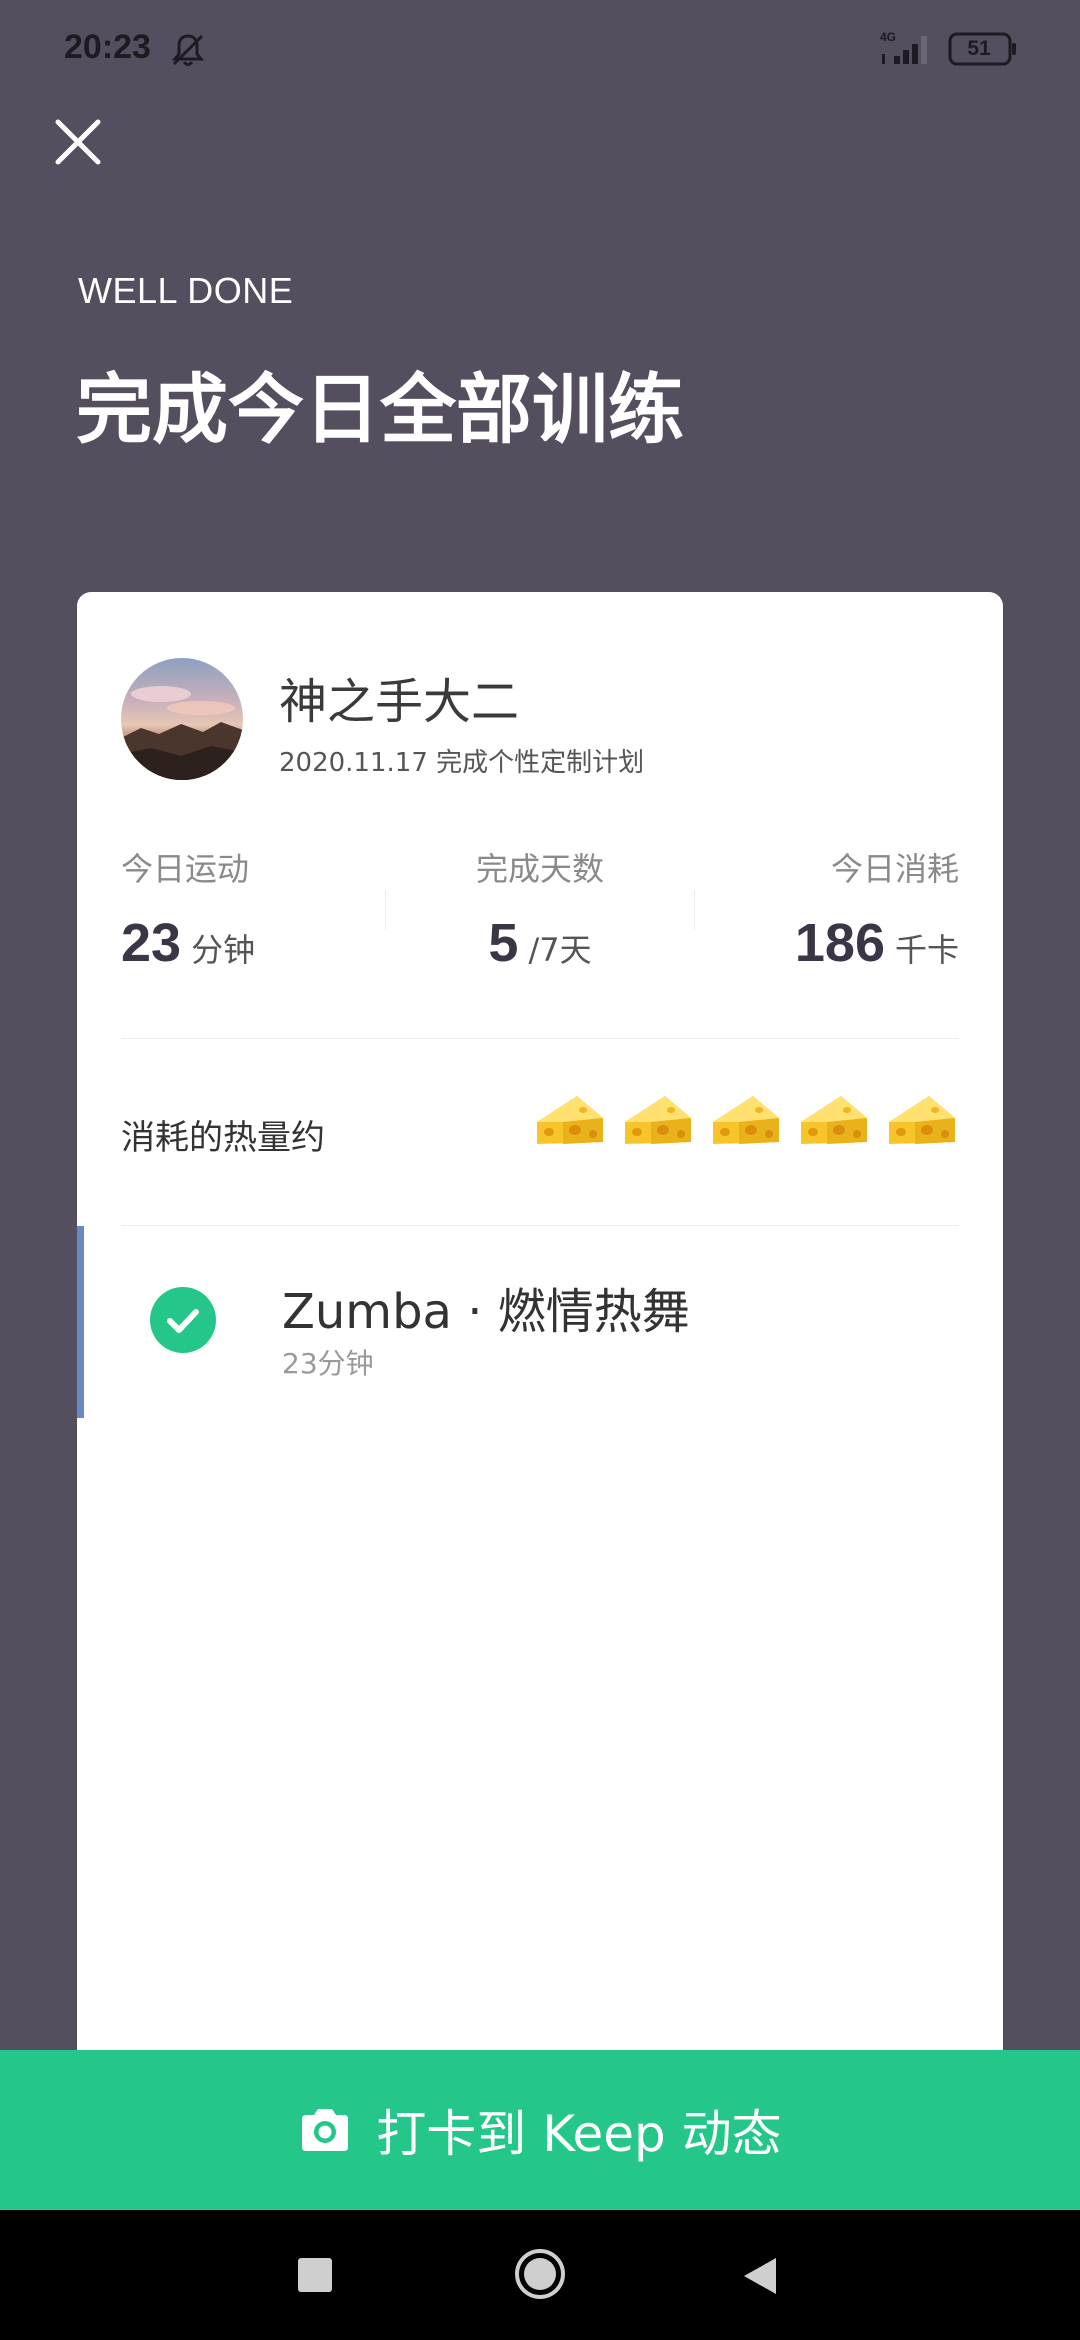  Describe the element at coordinates (462, 763) in the screenshot. I see `plan-completion-date: 2020.11.17 完成个性定制计划` at that location.